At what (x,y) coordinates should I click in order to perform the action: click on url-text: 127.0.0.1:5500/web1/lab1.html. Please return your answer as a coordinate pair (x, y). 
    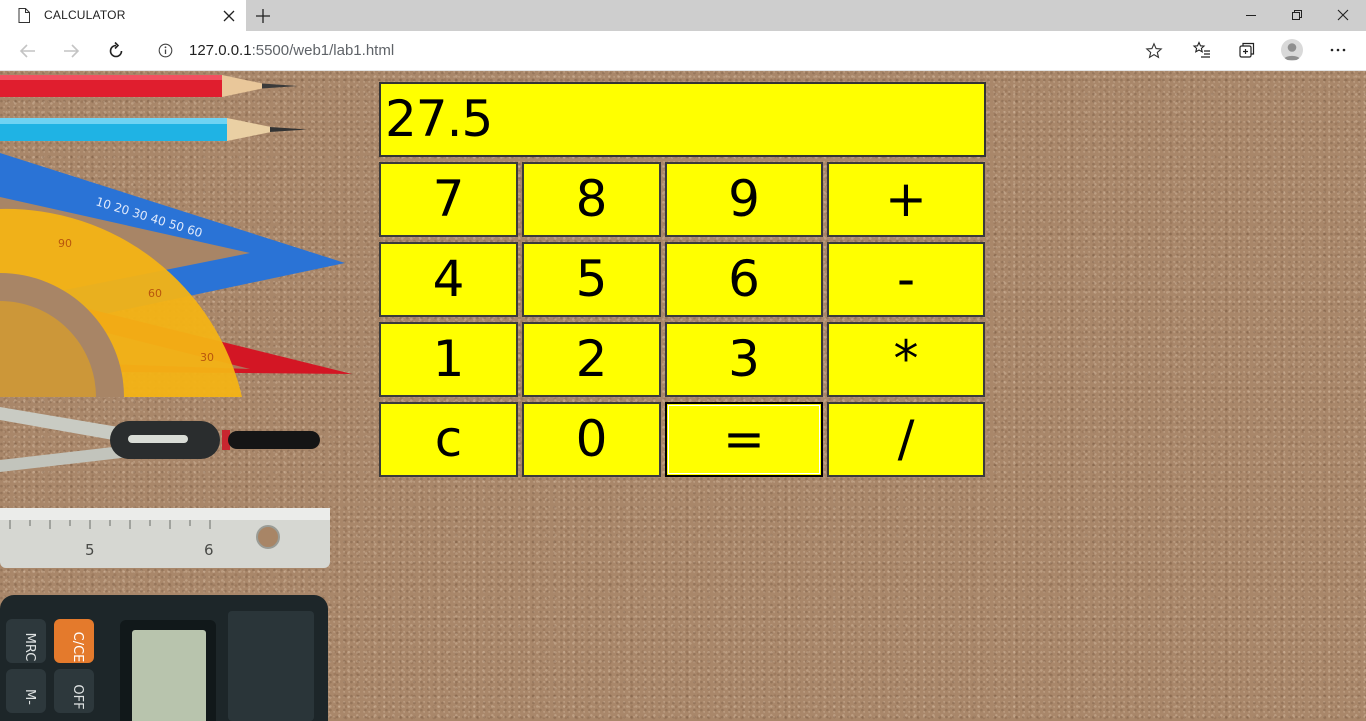
    Looking at the image, I should click on (291, 50).